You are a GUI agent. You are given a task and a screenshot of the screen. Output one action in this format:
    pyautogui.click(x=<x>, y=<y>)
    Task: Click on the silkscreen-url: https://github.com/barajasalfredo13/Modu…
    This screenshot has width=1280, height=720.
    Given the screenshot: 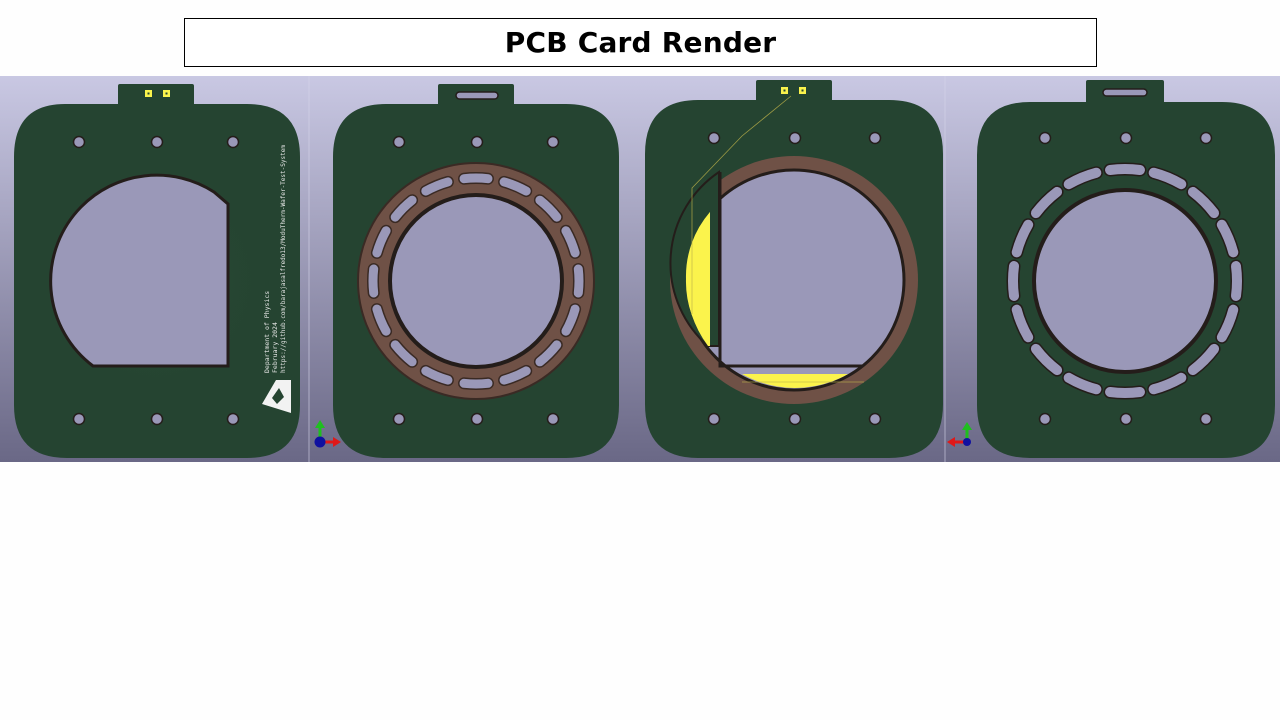 What is the action you would take?
    pyautogui.click(x=283, y=259)
    